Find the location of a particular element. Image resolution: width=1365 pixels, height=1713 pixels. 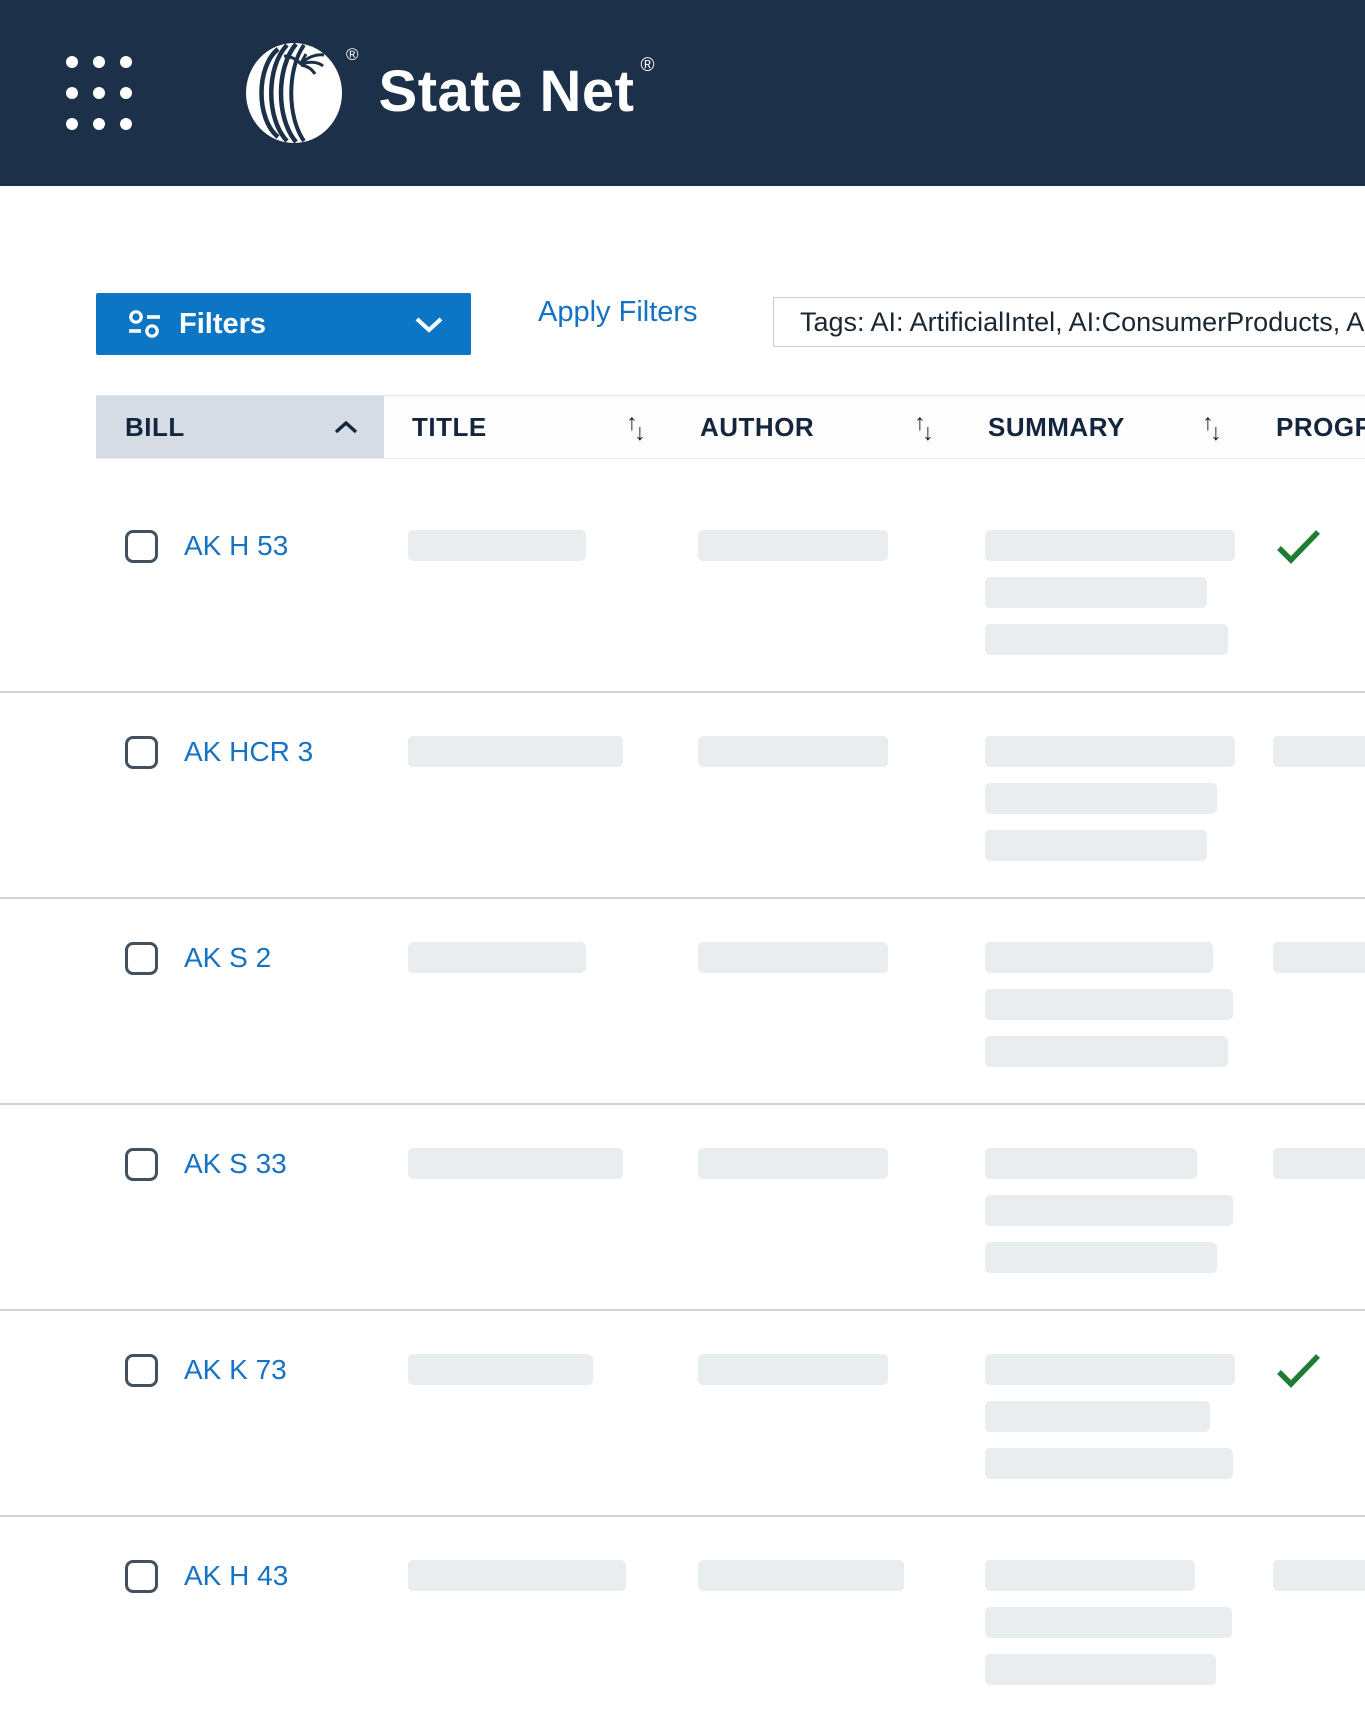

column-header-author: AUTHOR ↑ ↓ is located at coordinates (816, 427).